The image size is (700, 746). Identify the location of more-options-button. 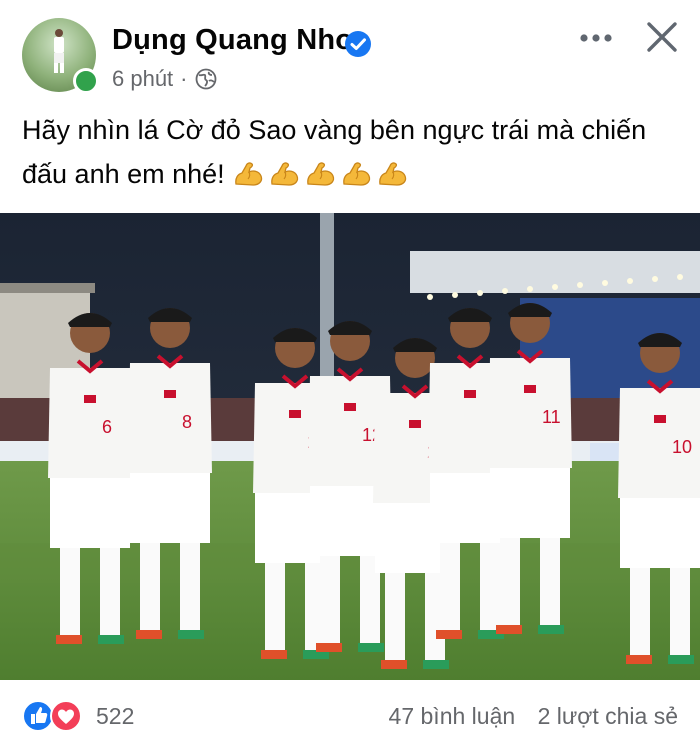
(596, 38).